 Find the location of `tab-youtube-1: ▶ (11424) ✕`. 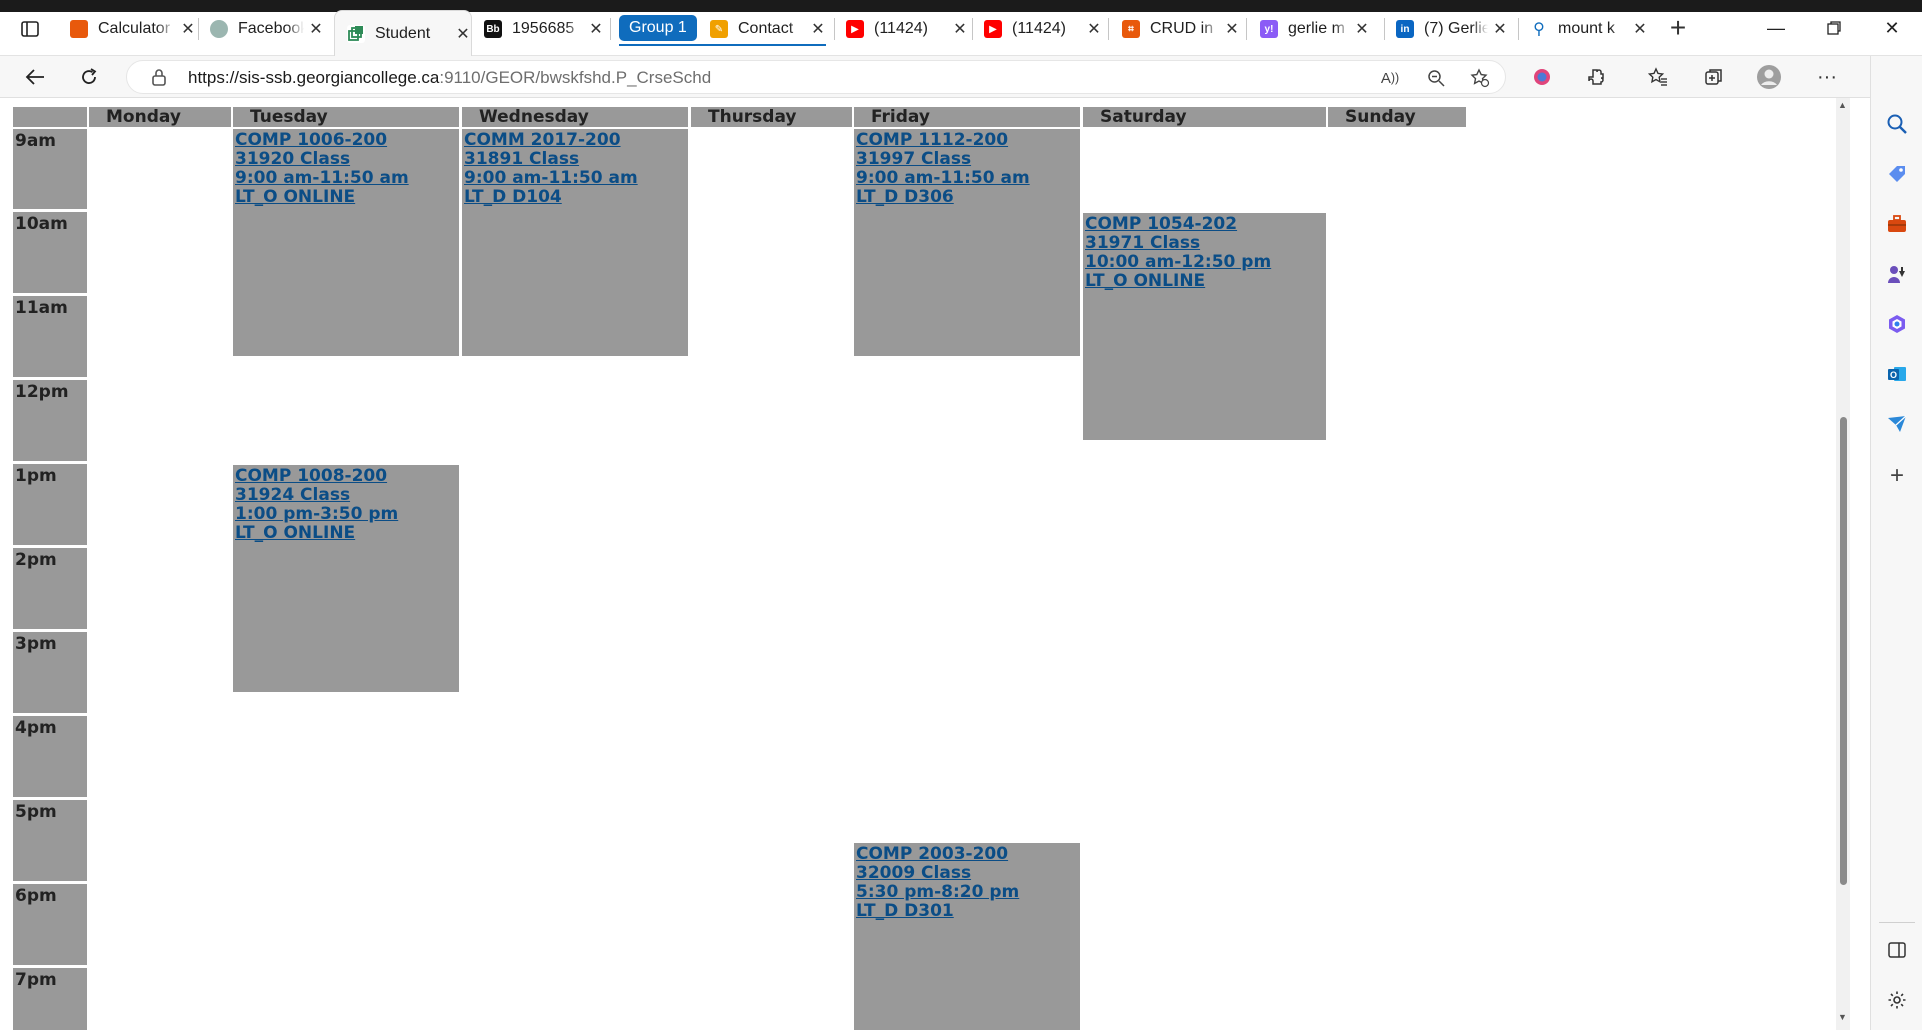

tab-youtube-1: ▶ (11424) ✕ is located at coordinates (907, 29).